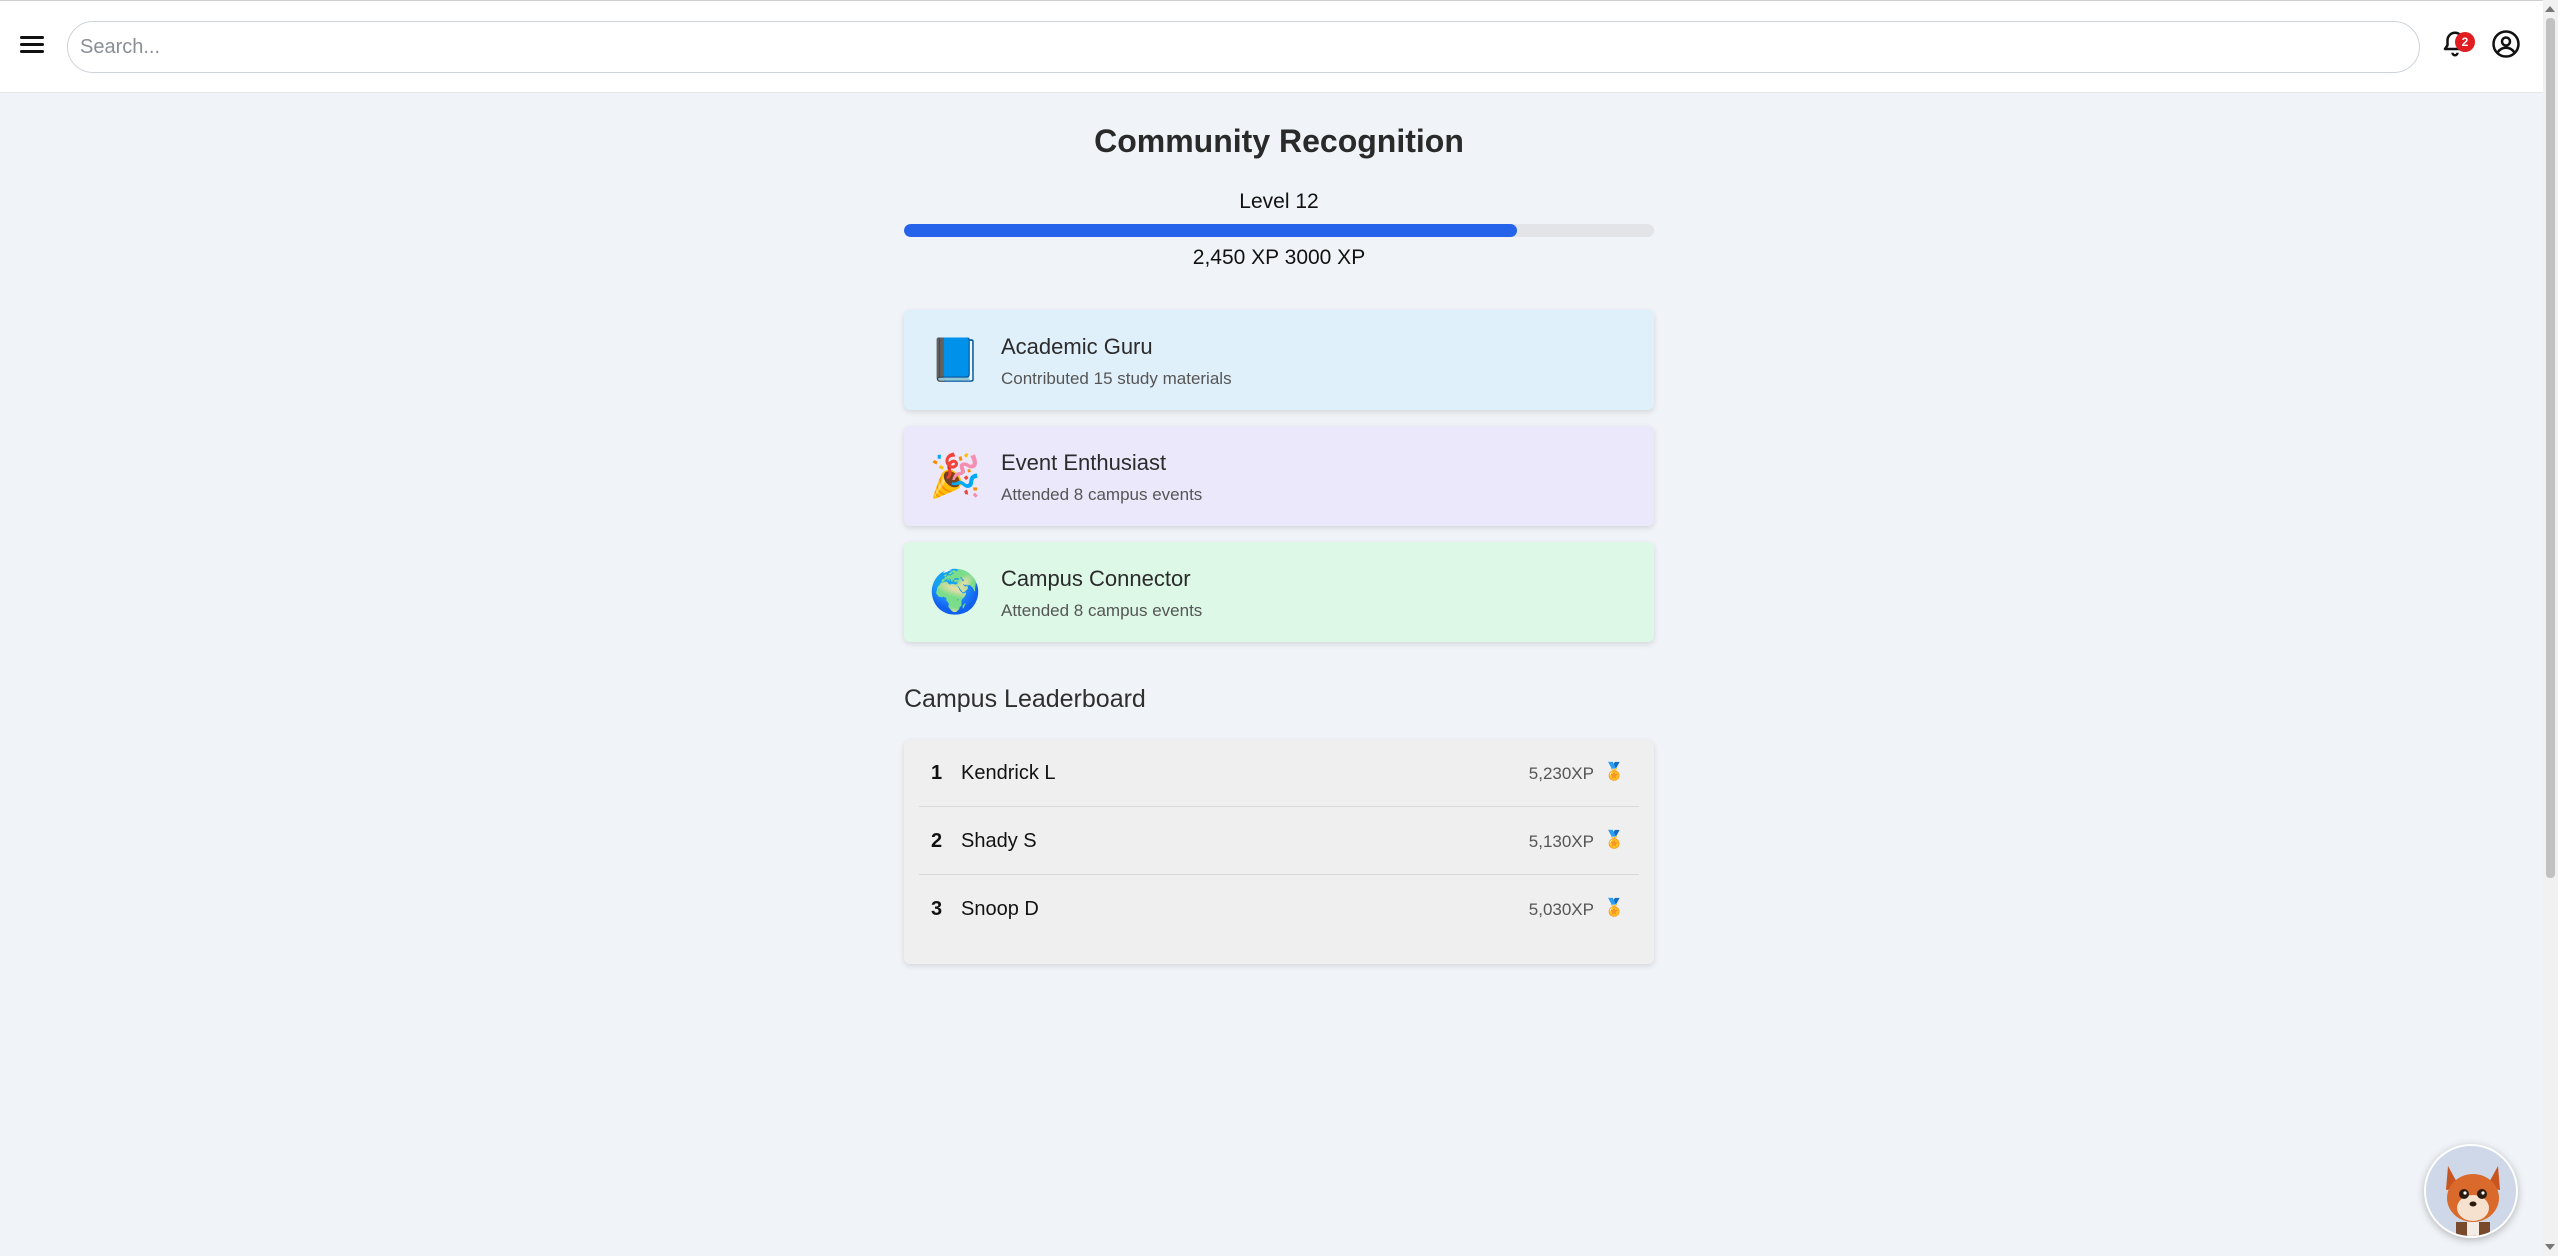 This screenshot has height=1256, width=2558. Describe the element at coordinates (1561, 841) in the screenshot. I see `leaderboard-xp: 5,130XP` at that location.